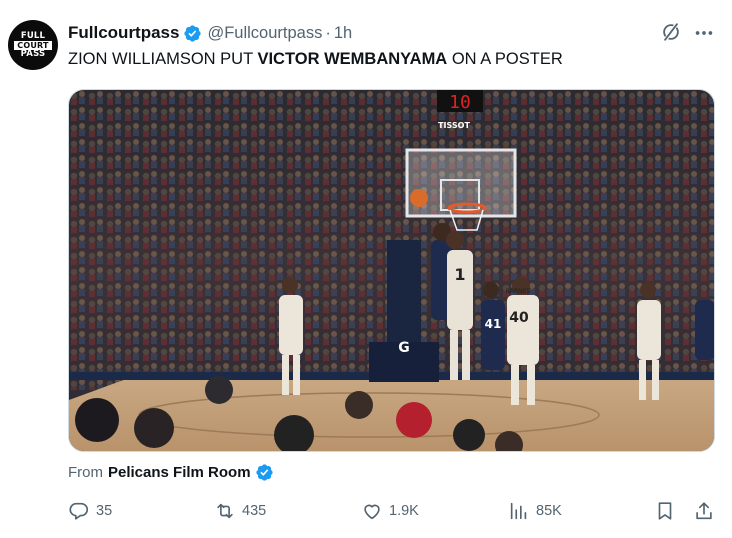  I want to click on jersey-number-3: 41, so click(493, 324).